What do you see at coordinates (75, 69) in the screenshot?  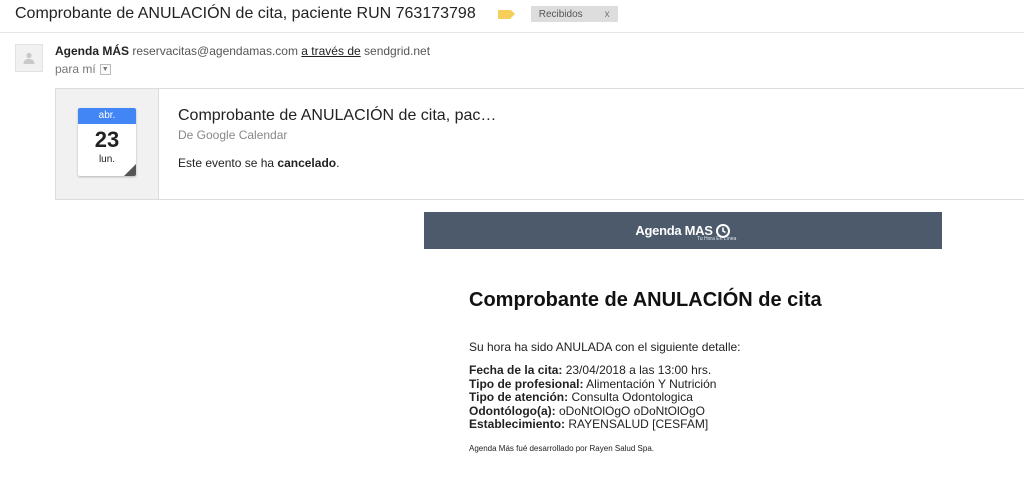 I see `recipient-text: para mí` at bounding box center [75, 69].